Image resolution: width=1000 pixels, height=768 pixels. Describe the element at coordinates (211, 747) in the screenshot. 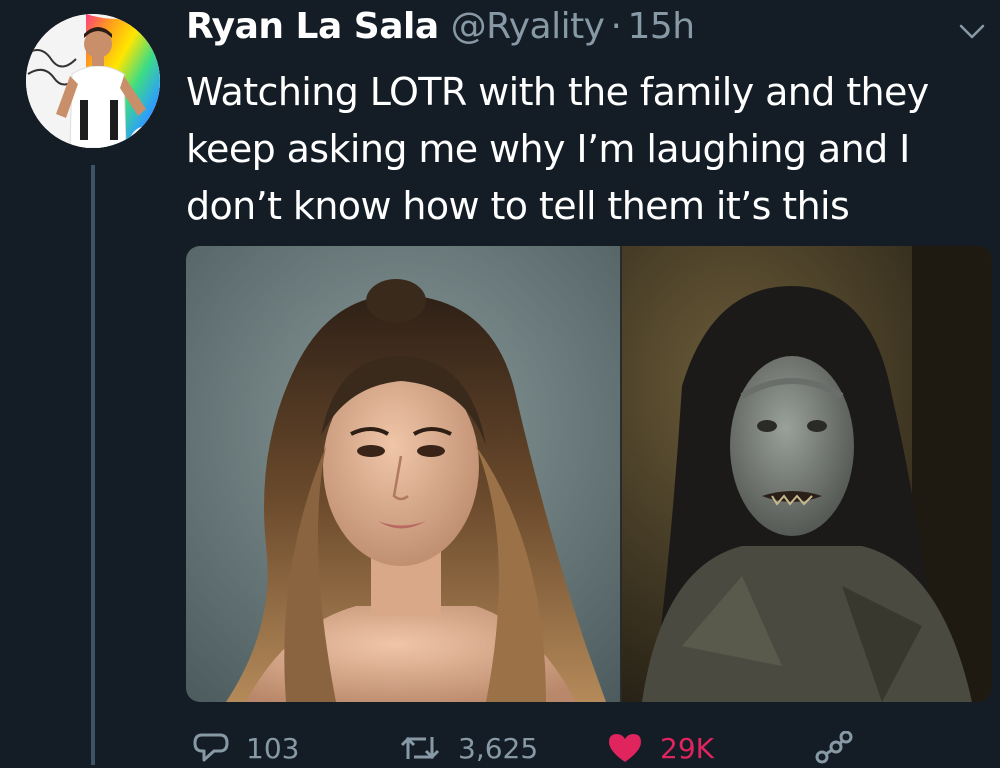

I see `reply-icon` at that location.